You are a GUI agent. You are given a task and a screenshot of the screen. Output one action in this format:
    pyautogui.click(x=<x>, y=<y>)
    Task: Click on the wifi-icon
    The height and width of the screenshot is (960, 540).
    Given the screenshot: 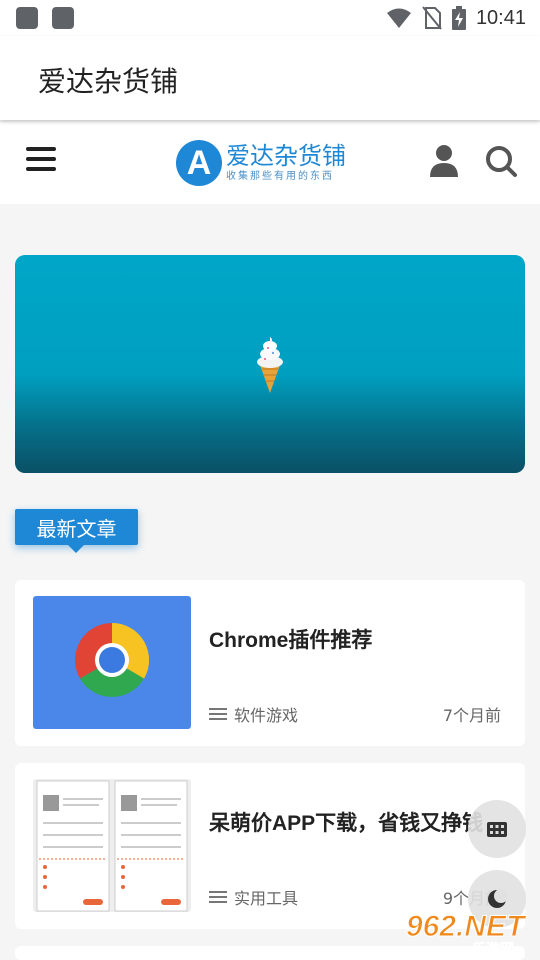 What is the action you would take?
    pyautogui.click(x=398, y=18)
    